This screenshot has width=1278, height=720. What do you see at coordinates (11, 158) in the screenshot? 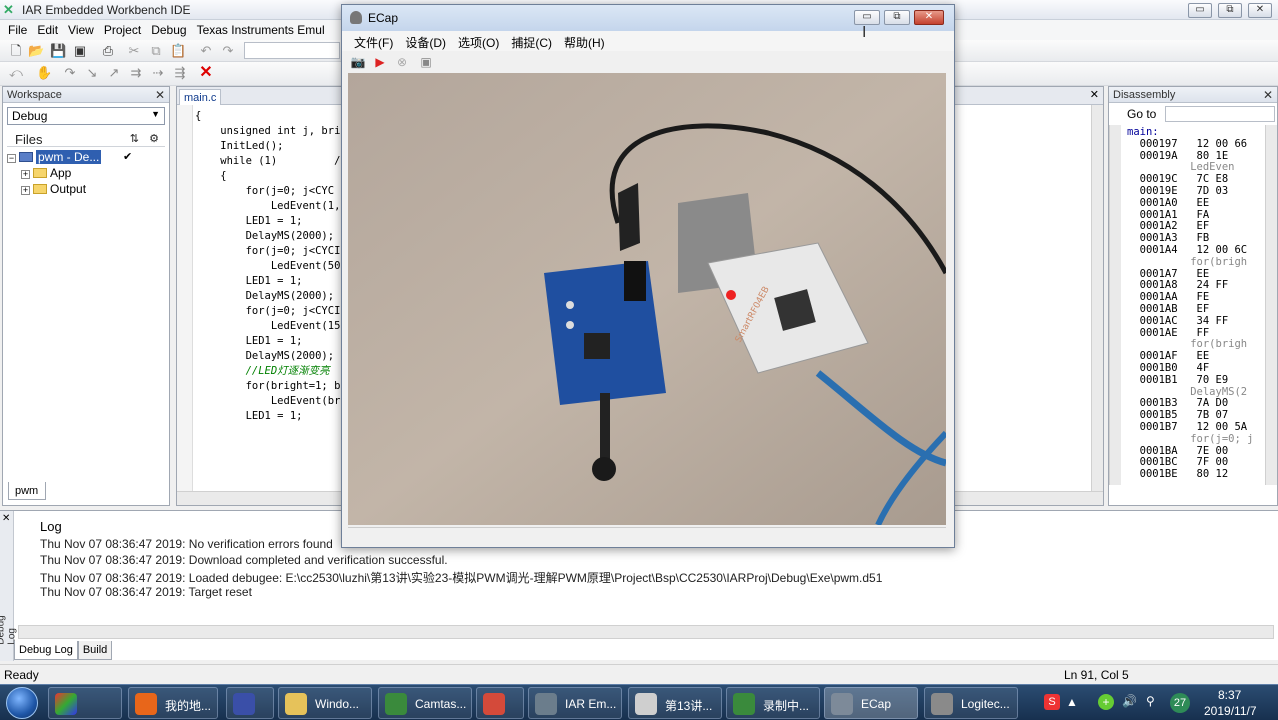
I see `collapse-icon: −` at bounding box center [11, 158].